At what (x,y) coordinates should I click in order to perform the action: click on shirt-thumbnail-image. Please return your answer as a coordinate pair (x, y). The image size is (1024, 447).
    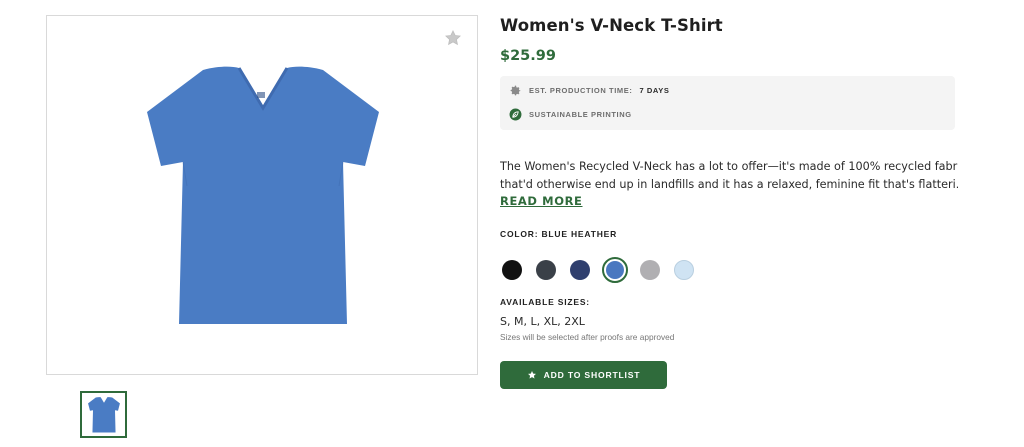
    Looking at the image, I should click on (103, 414).